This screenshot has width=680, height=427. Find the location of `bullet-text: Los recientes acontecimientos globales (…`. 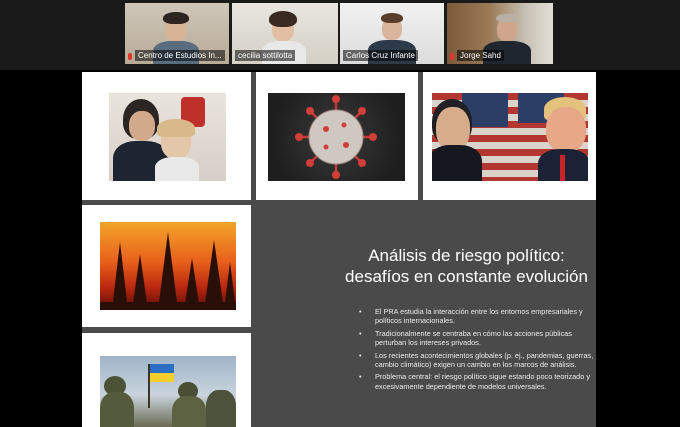

bullet-text: Los recientes acontecimientos globales (… is located at coordinates (484, 360).